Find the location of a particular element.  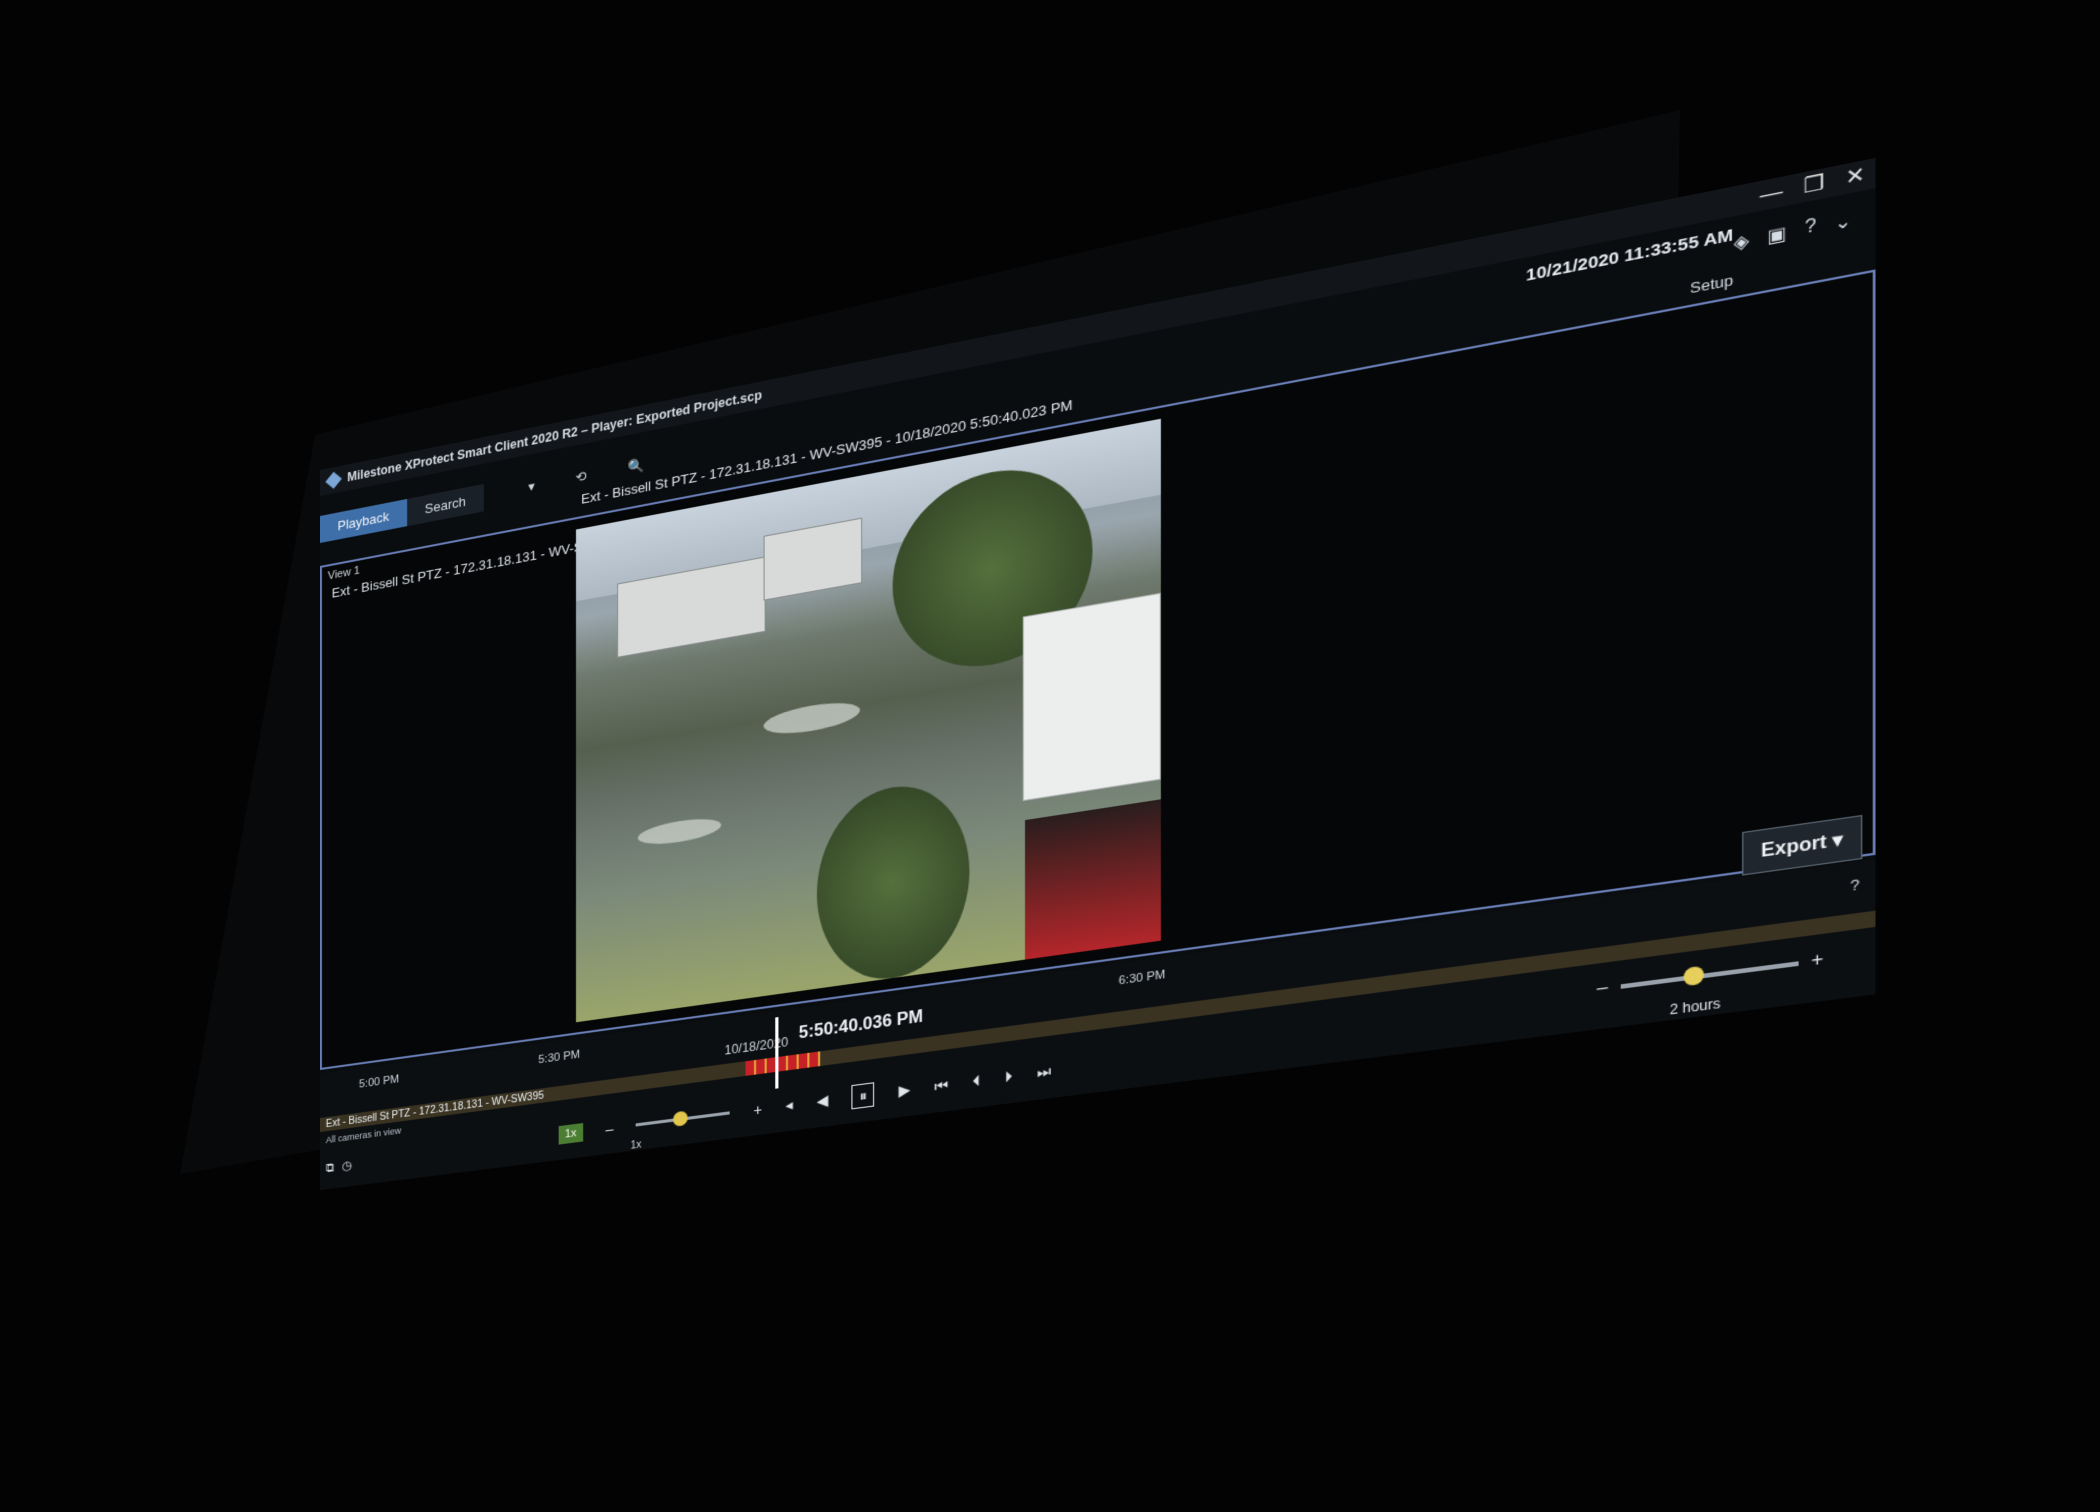

speed-knob is located at coordinates (681, 1118).